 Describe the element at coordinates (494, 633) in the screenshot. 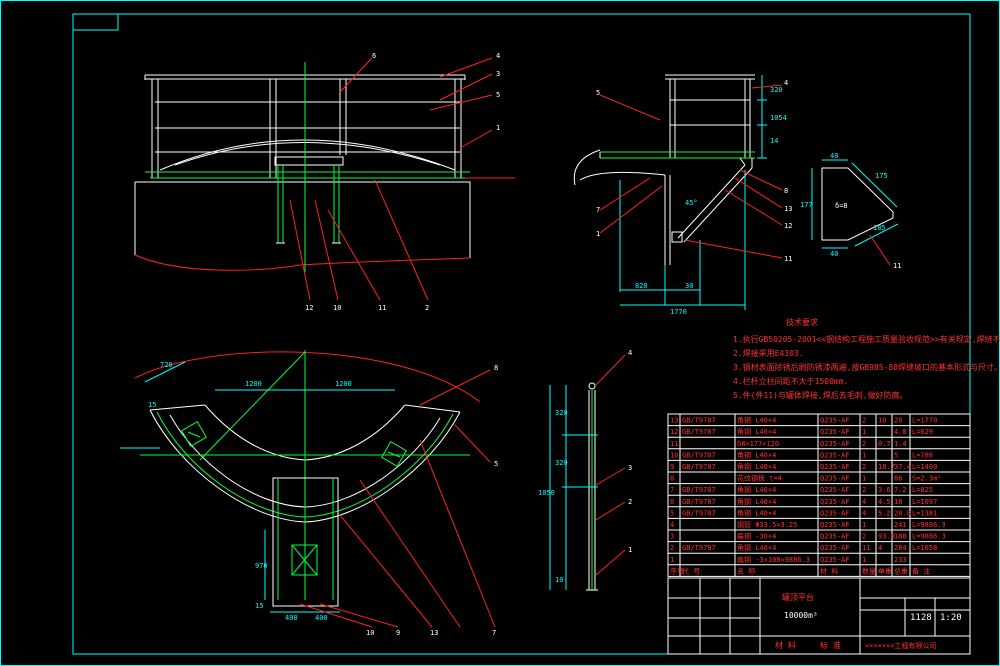

I see `plan-balloon-7: 7` at that location.